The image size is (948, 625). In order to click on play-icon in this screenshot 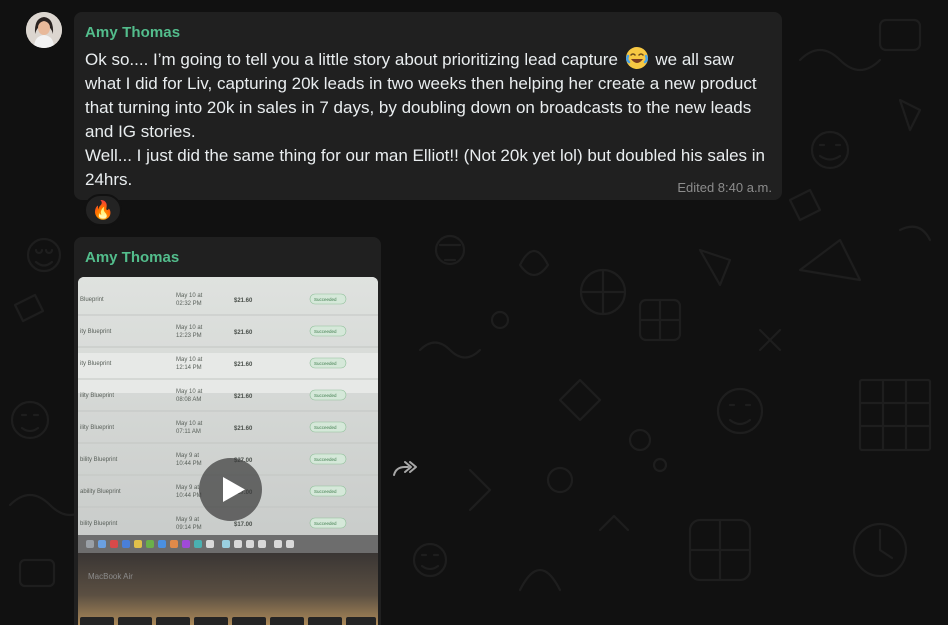, I will do `click(234, 489)`.